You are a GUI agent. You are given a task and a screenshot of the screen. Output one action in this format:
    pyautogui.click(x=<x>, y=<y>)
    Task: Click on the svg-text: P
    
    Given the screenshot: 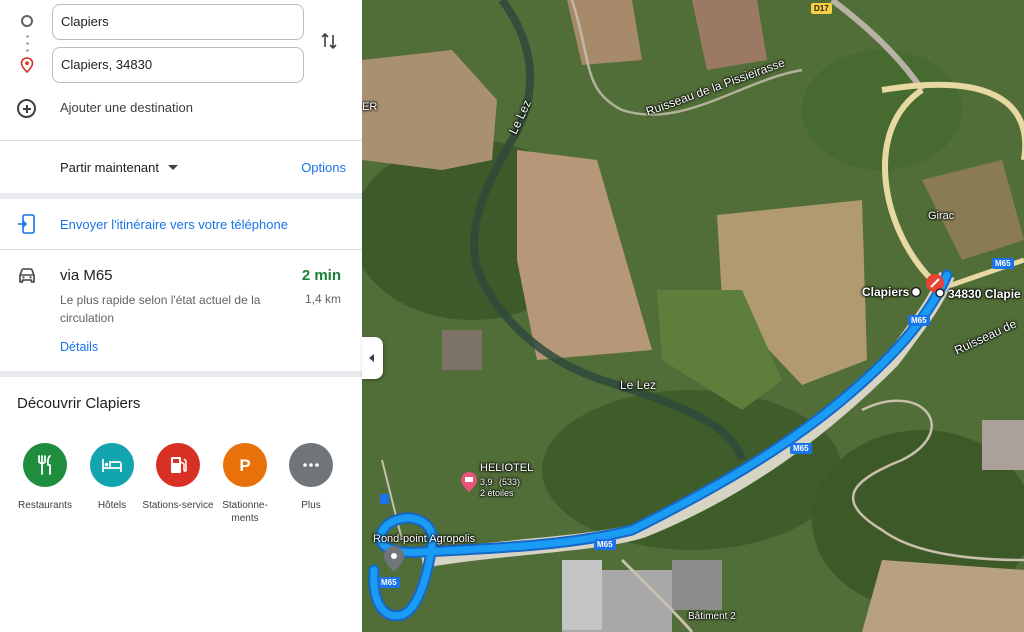 What is the action you would take?
    pyautogui.click(x=244, y=465)
    